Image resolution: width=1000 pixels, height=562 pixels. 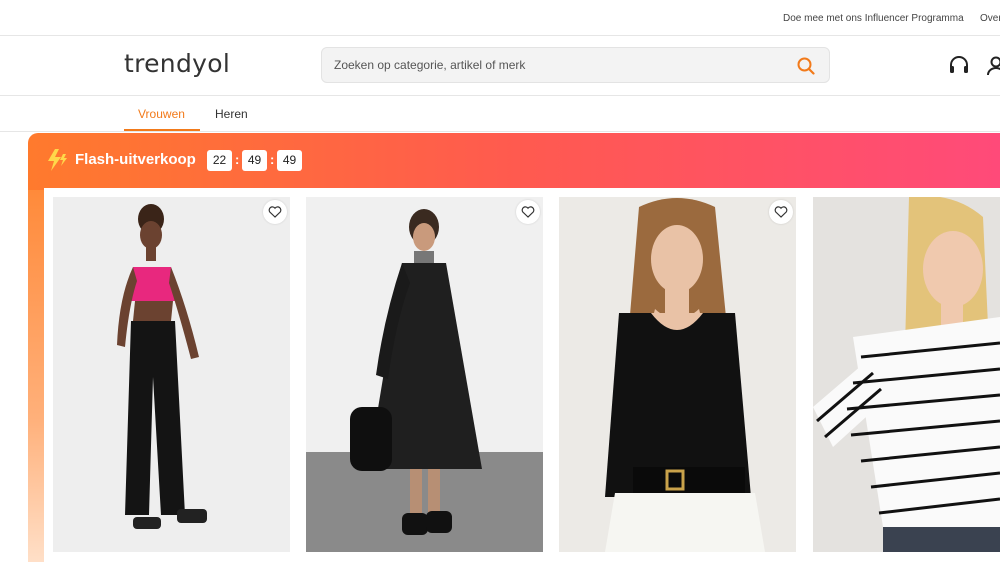 I want to click on trendyol-logo: trendyol, so click(x=177, y=63).